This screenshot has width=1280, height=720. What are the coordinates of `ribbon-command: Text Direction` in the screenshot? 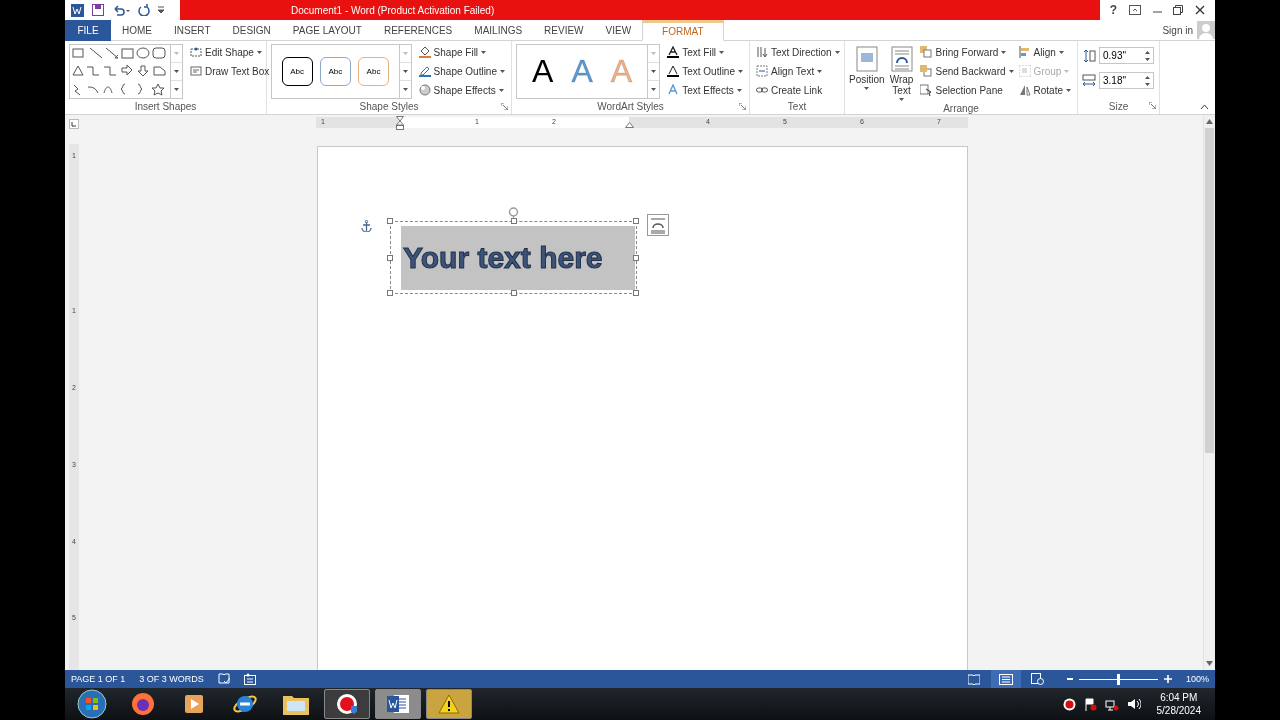 It's located at (798, 52).